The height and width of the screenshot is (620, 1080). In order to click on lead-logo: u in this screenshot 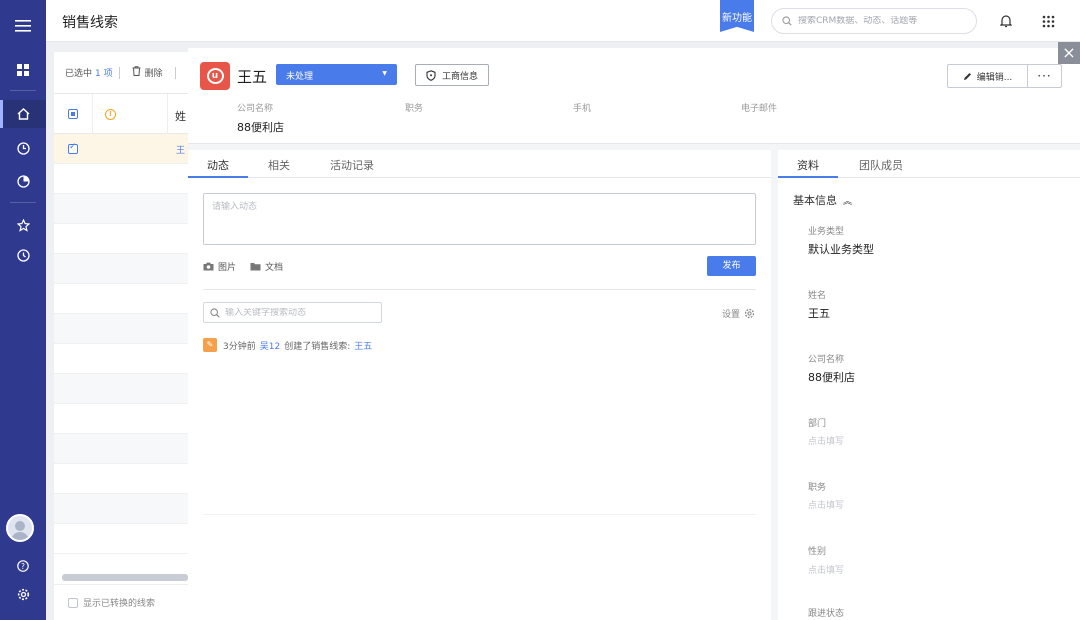, I will do `click(215, 76)`.